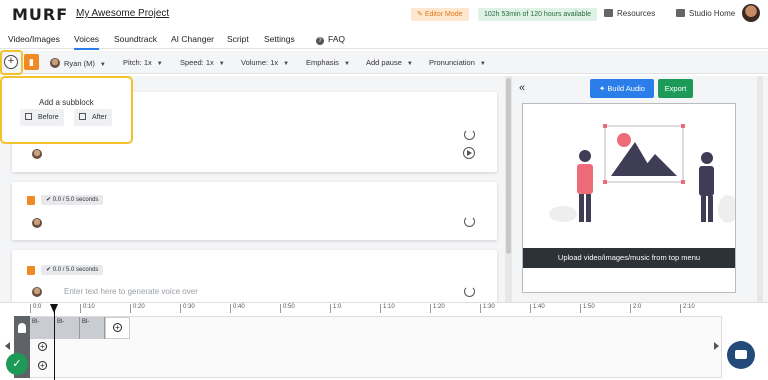 The width and height of the screenshot is (768, 380). What do you see at coordinates (131, 291) in the screenshot?
I see `block-text-input: Enter text here to generate voice over` at bounding box center [131, 291].